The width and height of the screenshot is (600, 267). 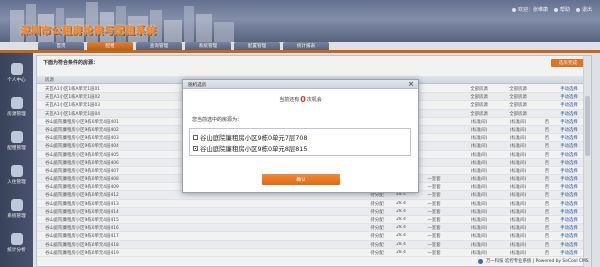 I want to click on close-icon: ×, so click(x=411, y=84).